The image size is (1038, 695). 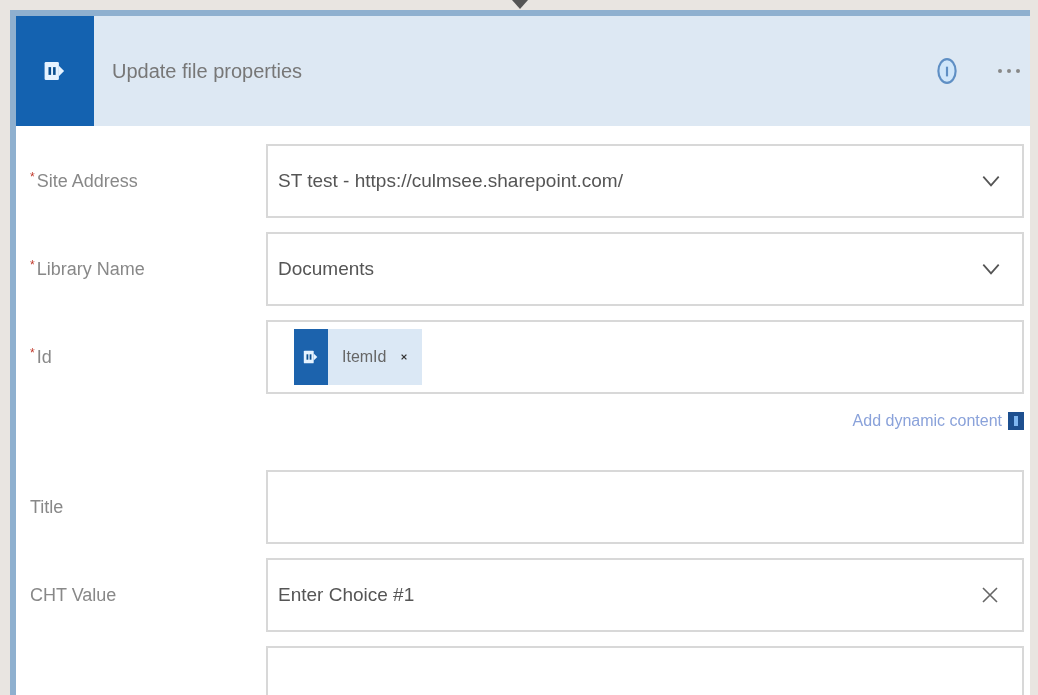 I want to click on clear-icon, so click(x=990, y=595).